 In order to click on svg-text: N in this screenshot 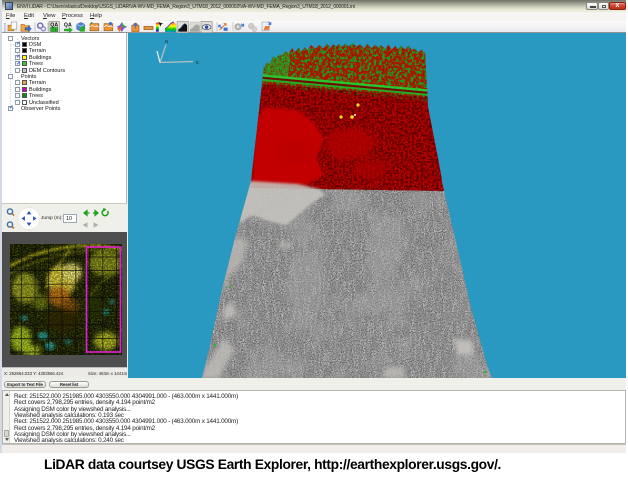, I will do `click(166, 41)`.